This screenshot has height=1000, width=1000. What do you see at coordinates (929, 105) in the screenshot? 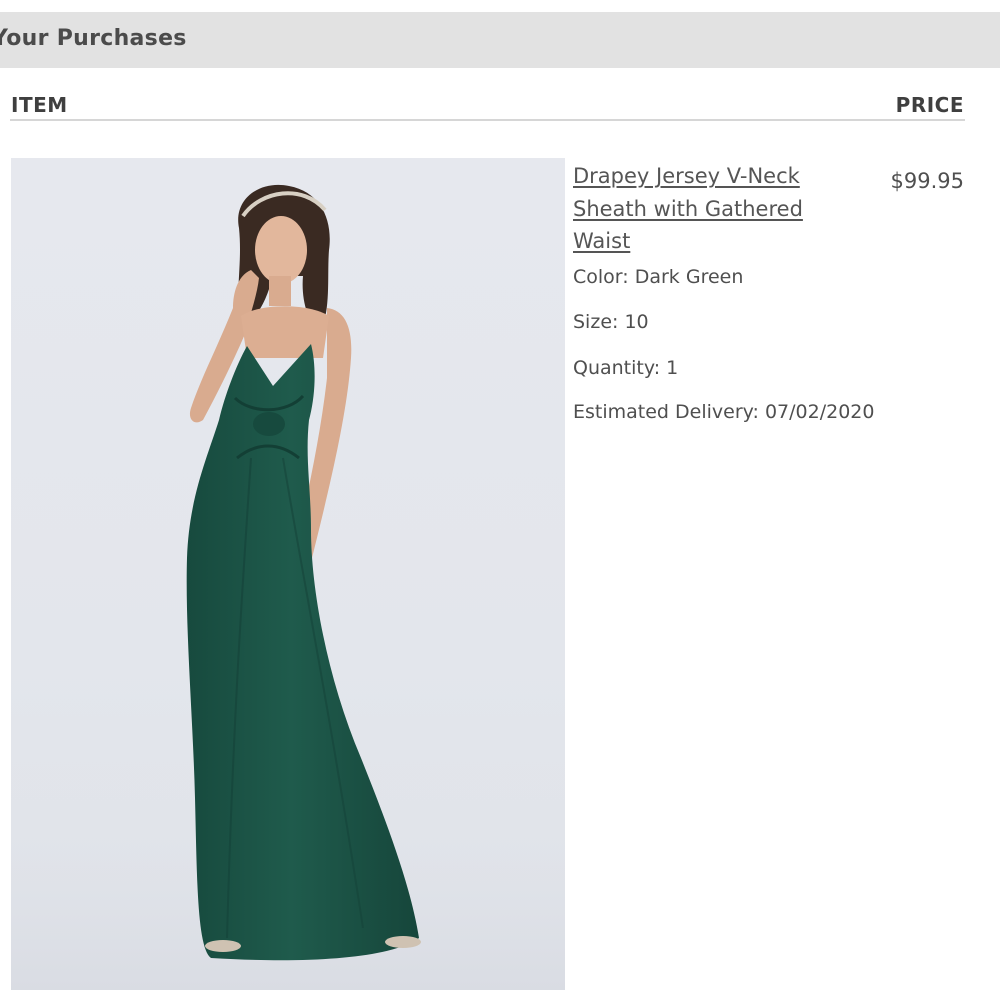
I see `column-header-price: PRICE` at bounding box center [929, 105].